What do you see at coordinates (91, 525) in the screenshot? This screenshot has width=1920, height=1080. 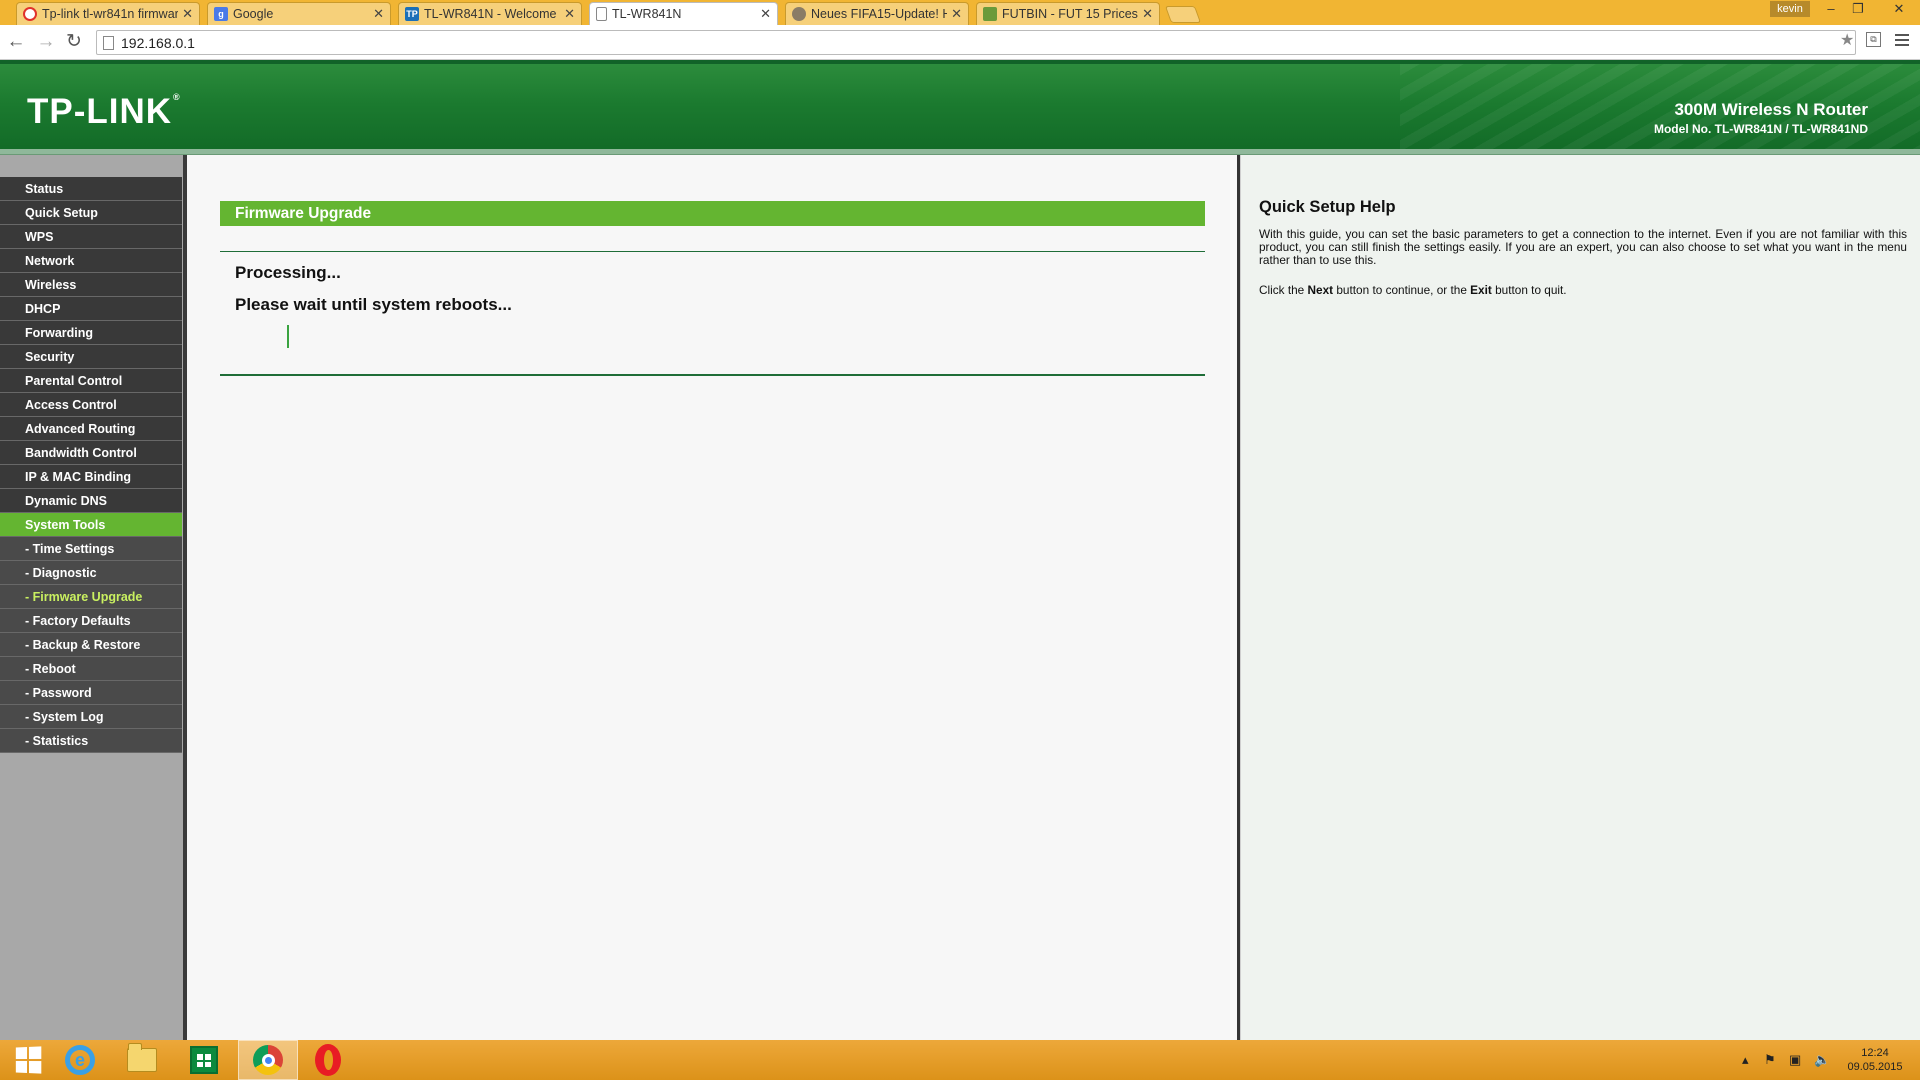 I see `menu-item-system-tools: System Tools` at bounding box center [91, 525].